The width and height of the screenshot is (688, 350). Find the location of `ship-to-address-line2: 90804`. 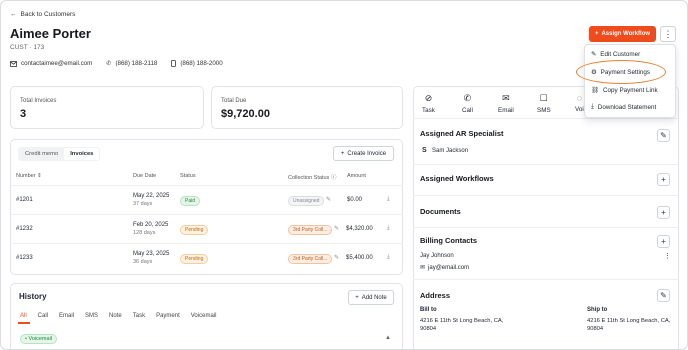

ship-to-address-line2: 90804 is located at coordinates (595, 329).